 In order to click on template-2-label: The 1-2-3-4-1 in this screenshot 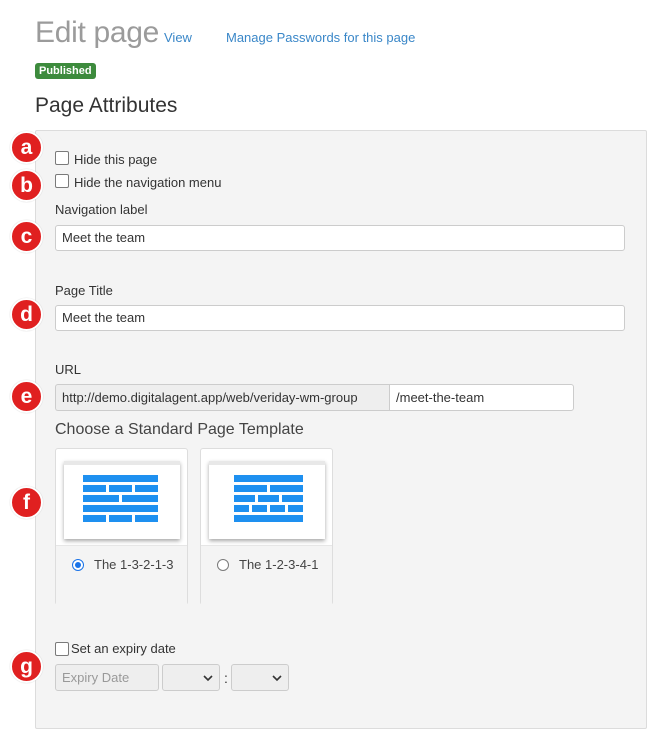, I will do `click(279, 564)`.